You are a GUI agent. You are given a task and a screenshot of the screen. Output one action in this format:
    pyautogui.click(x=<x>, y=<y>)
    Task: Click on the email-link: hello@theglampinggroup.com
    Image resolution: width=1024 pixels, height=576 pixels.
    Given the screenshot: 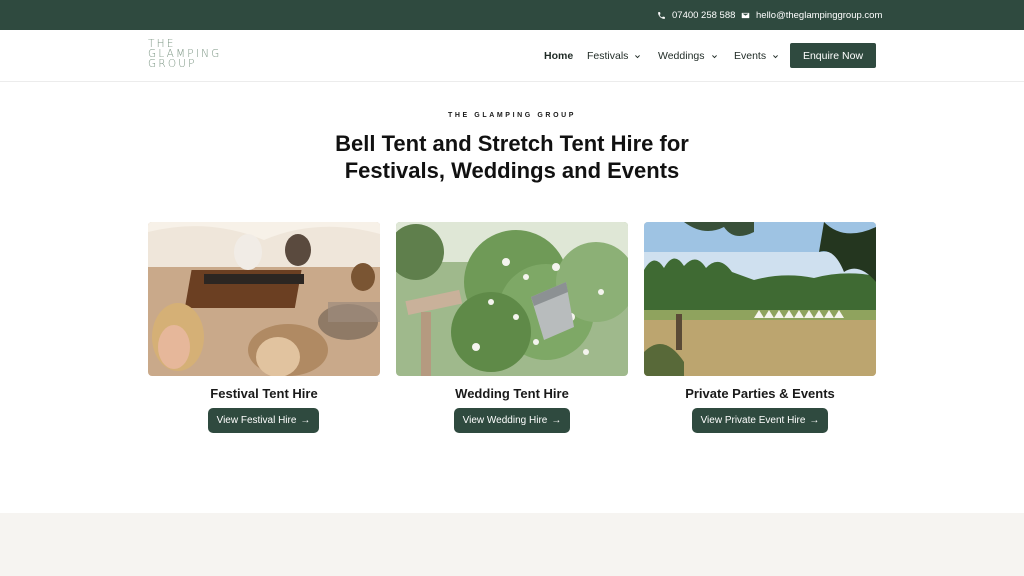 What is the action you would take?
    pyautogui.click(x=811, y=15)
    